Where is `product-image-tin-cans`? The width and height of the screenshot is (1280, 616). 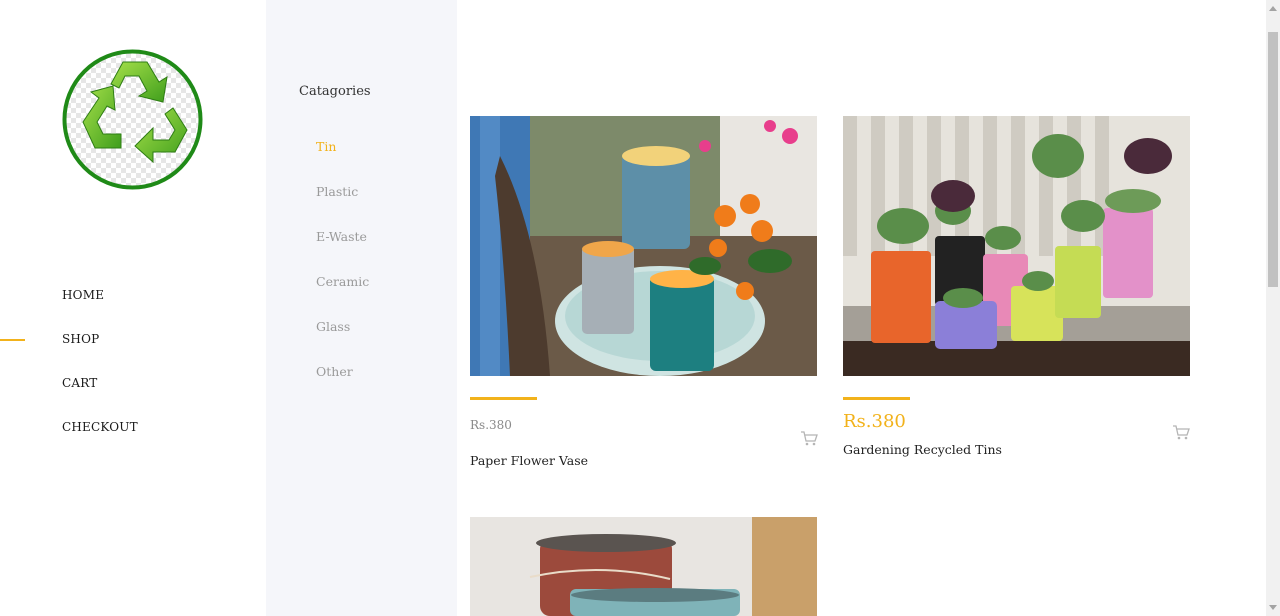 product-image-tin-cans is located at coordinates (643, 566).